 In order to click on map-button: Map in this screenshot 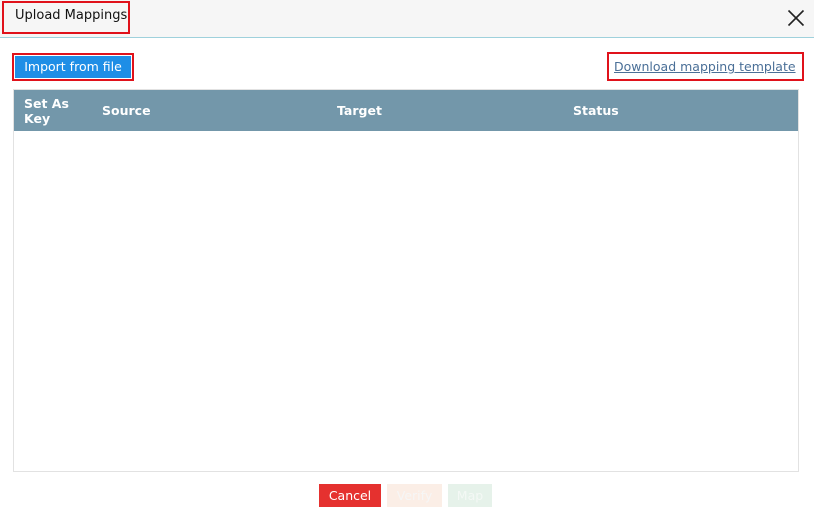, I will do `click(470, 495)`.